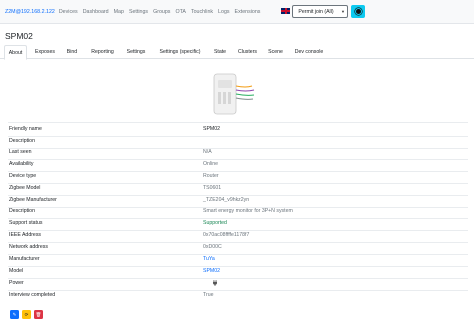  What do you see at coordinates (16, 283) in the screenshot?
I see `label-power: Power` at bounding box center [16, 283].